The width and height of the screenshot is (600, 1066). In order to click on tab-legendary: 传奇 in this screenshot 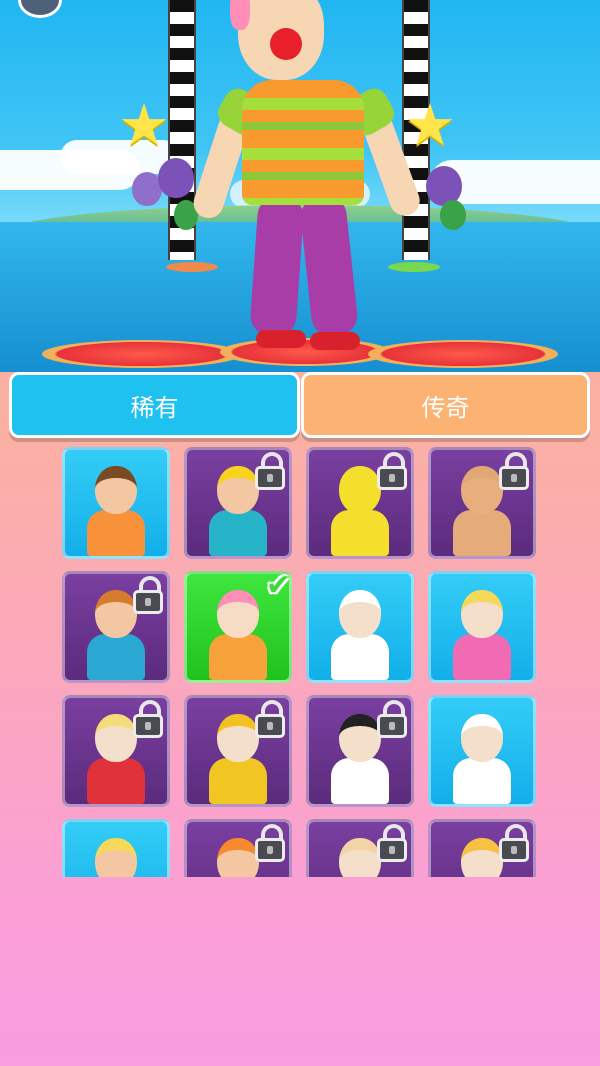, I will do `click(445, 405)`.